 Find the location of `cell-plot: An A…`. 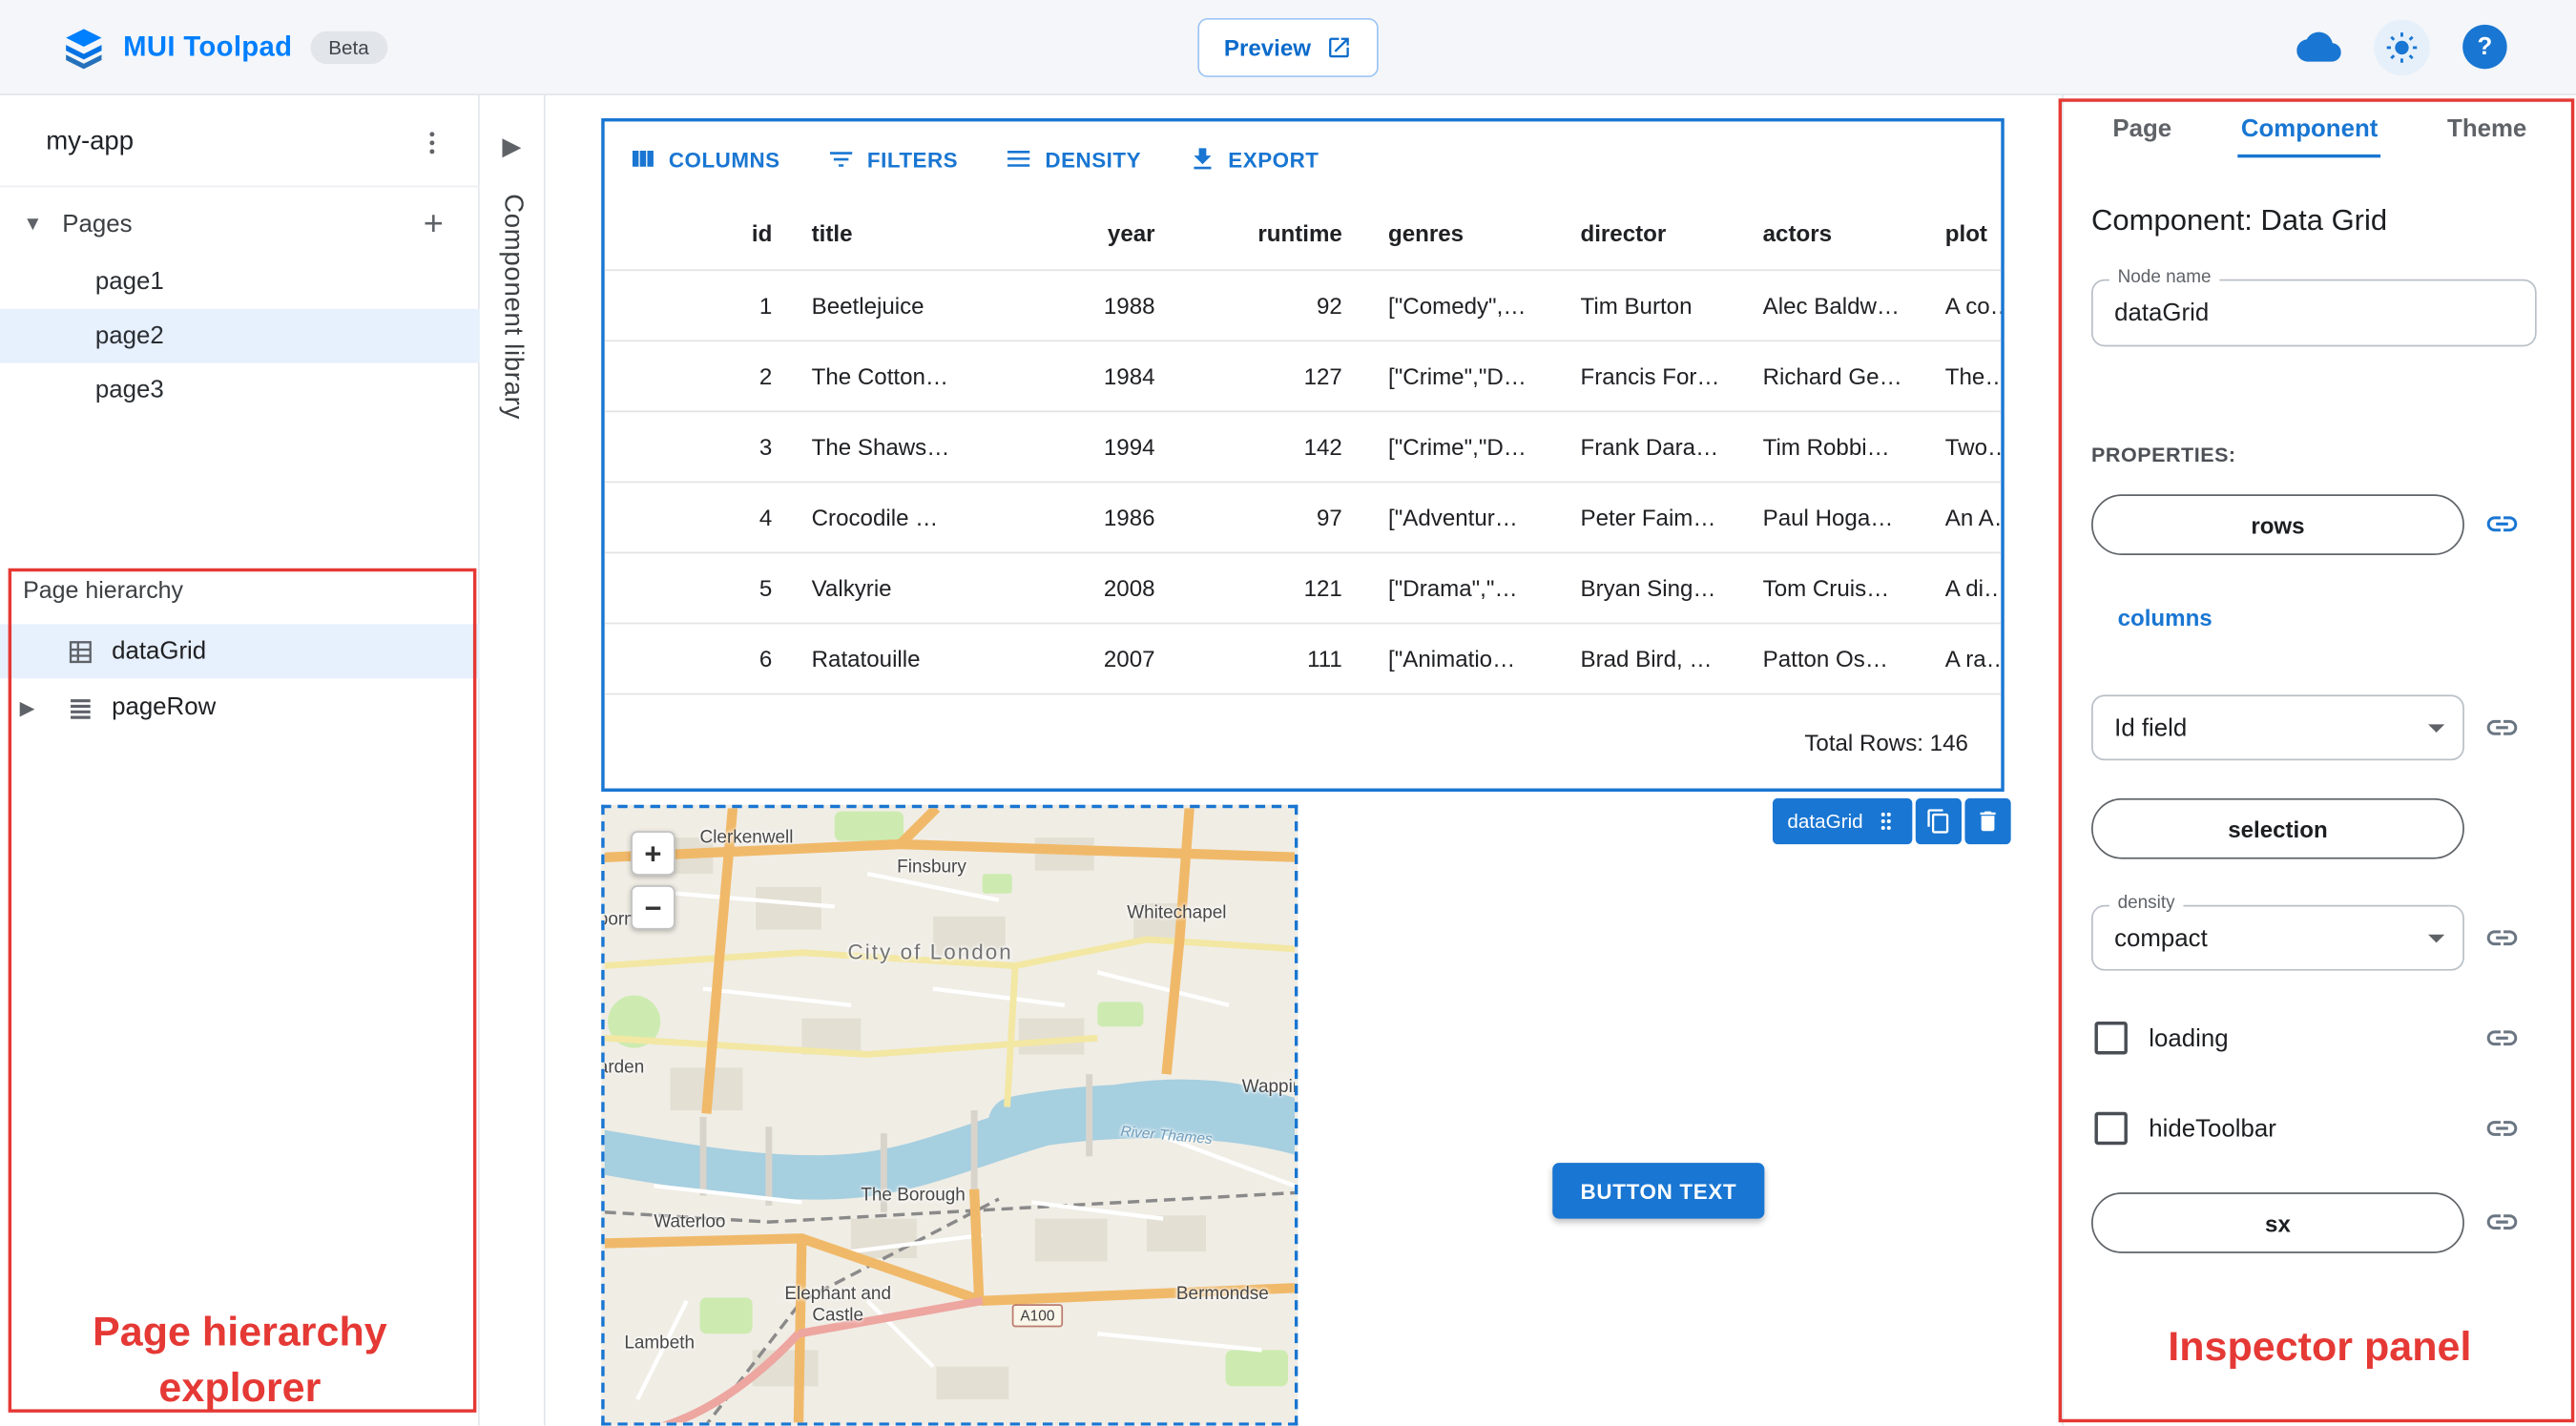

cell-plot: An A… is located at coordinates (1957, 518).